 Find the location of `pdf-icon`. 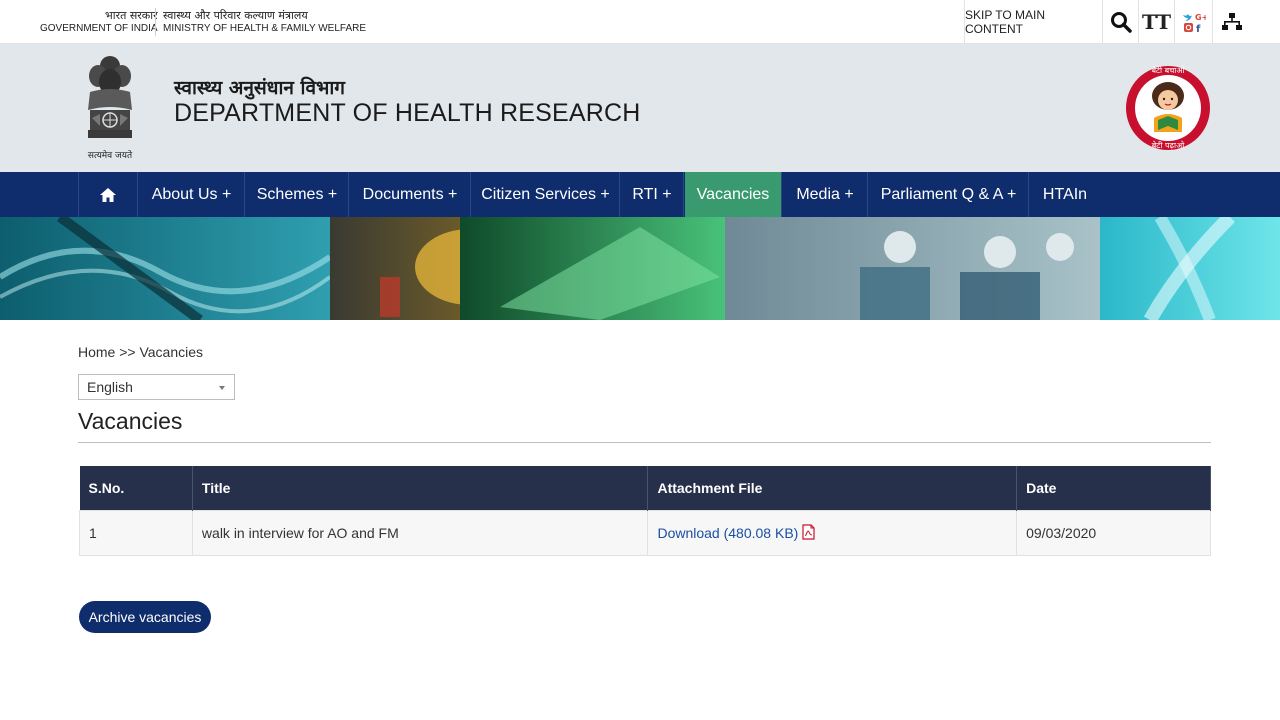

pdf-icon is located at coordinates (808, 532).